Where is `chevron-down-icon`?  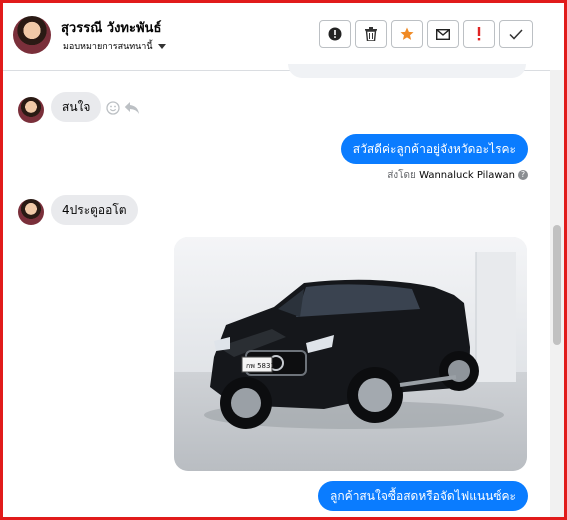
chevron-down-icon is located at coordinates (161, 46).